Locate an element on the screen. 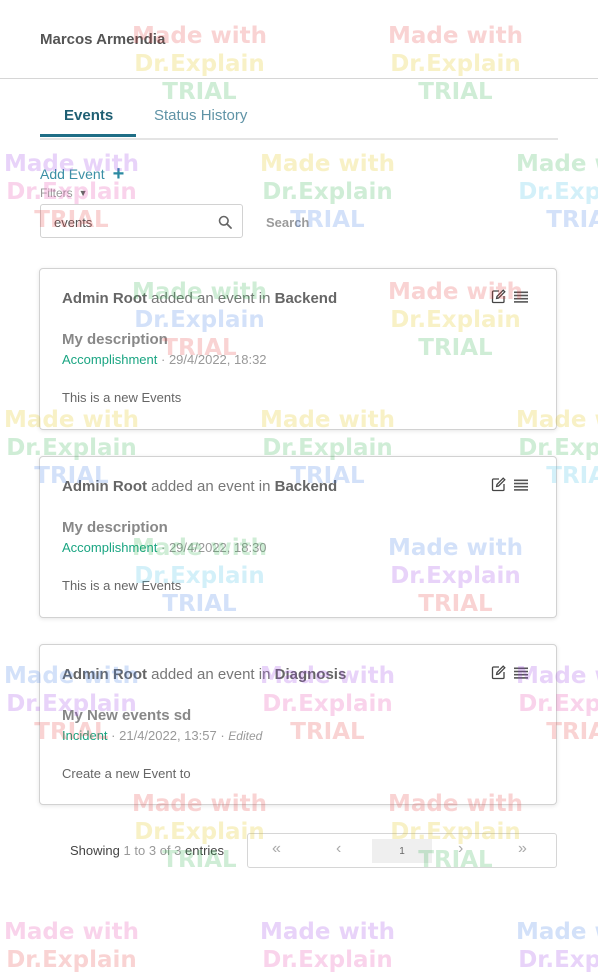  event-meta: Accomplishment · 29/4/2022, 18:32 is located at coordinates (164, 359).